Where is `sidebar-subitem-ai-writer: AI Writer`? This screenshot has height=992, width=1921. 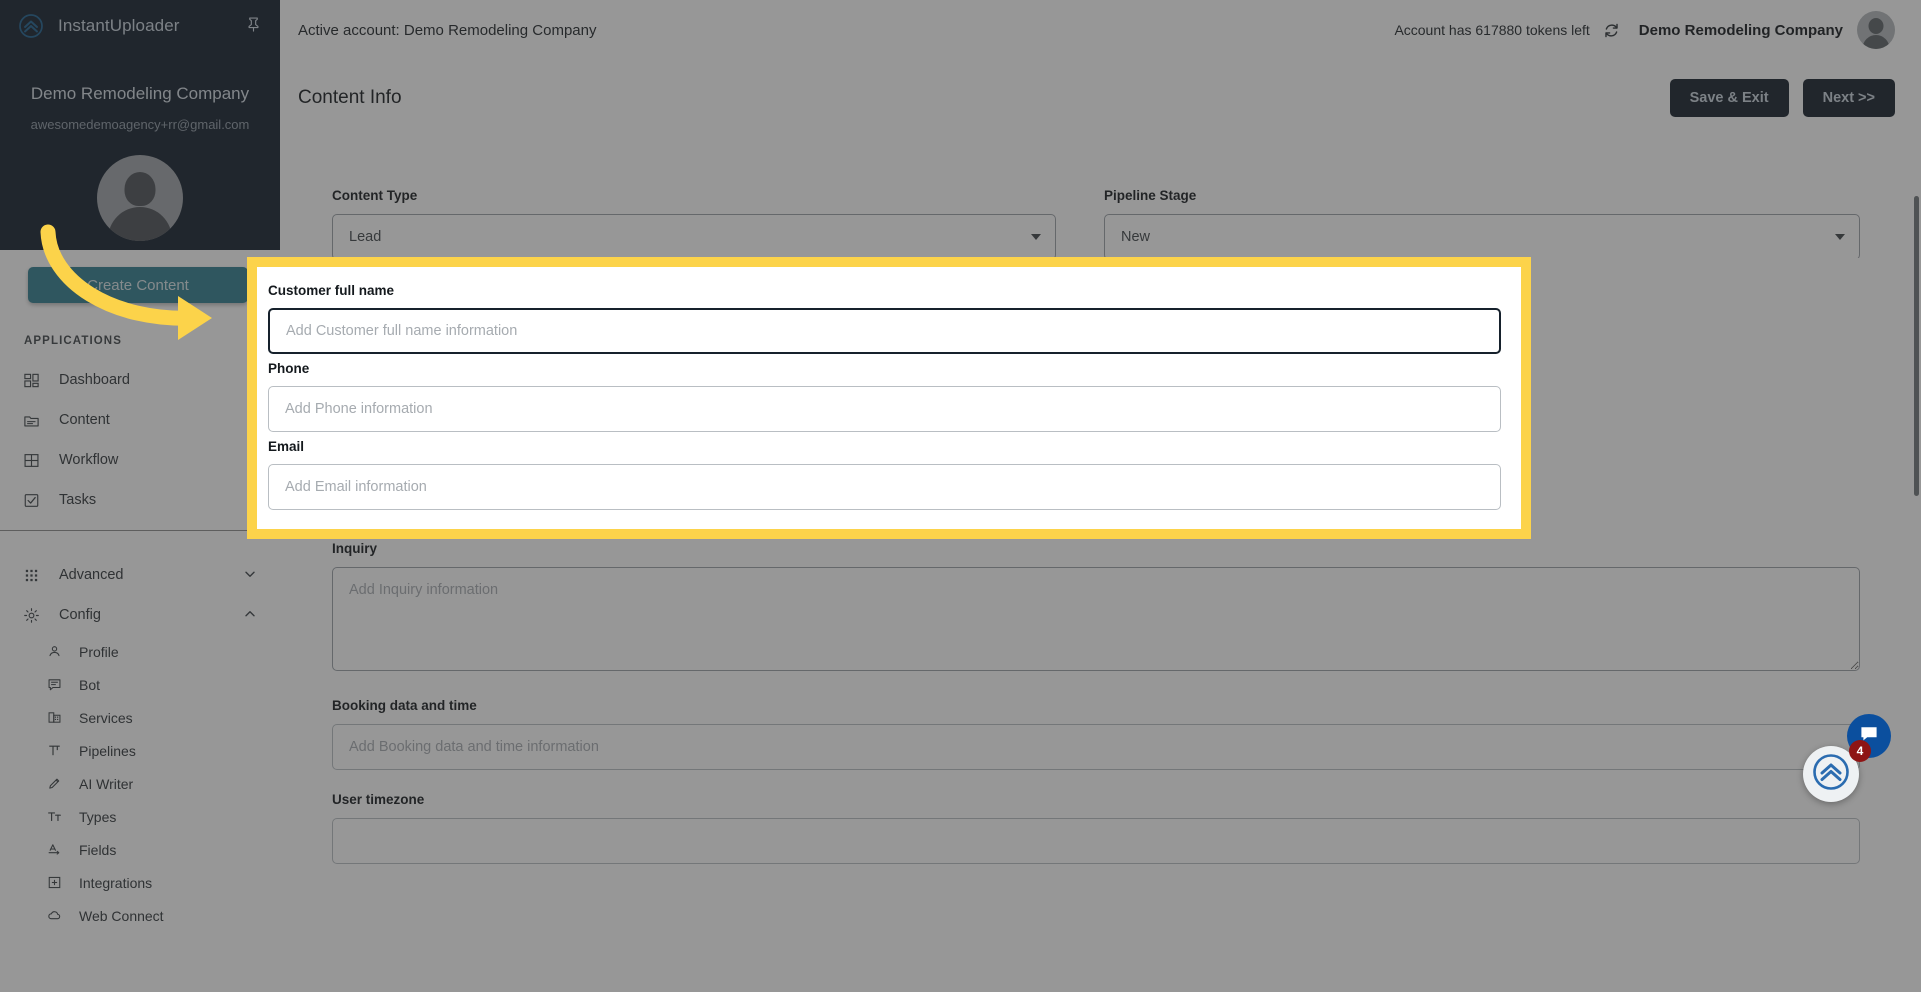
sidebar-subitem-ai-writer: AI Writer is located at coordinates (140, 783).